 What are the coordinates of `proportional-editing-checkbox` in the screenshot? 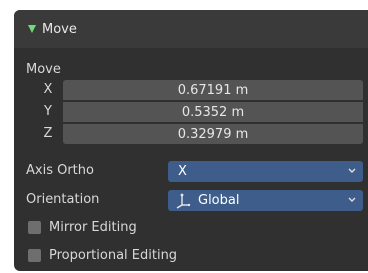 It's located at (34, 255).